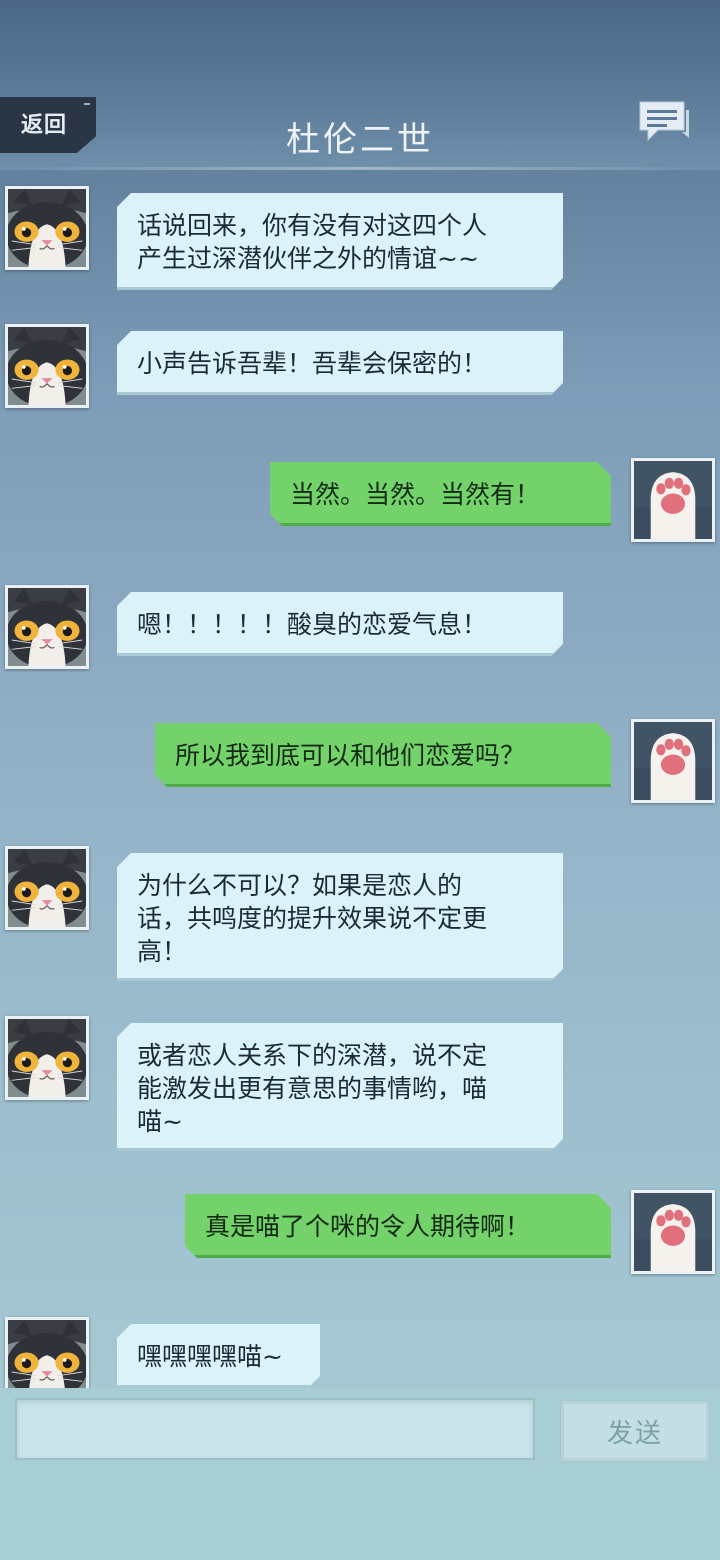  Describe the element at coordinates (312, 1088) in the screenshot. I see `message-text: 或者恋人关系下的深潜，说不定 能激发出更有意思的事情哟，喵 喵~` at that location.